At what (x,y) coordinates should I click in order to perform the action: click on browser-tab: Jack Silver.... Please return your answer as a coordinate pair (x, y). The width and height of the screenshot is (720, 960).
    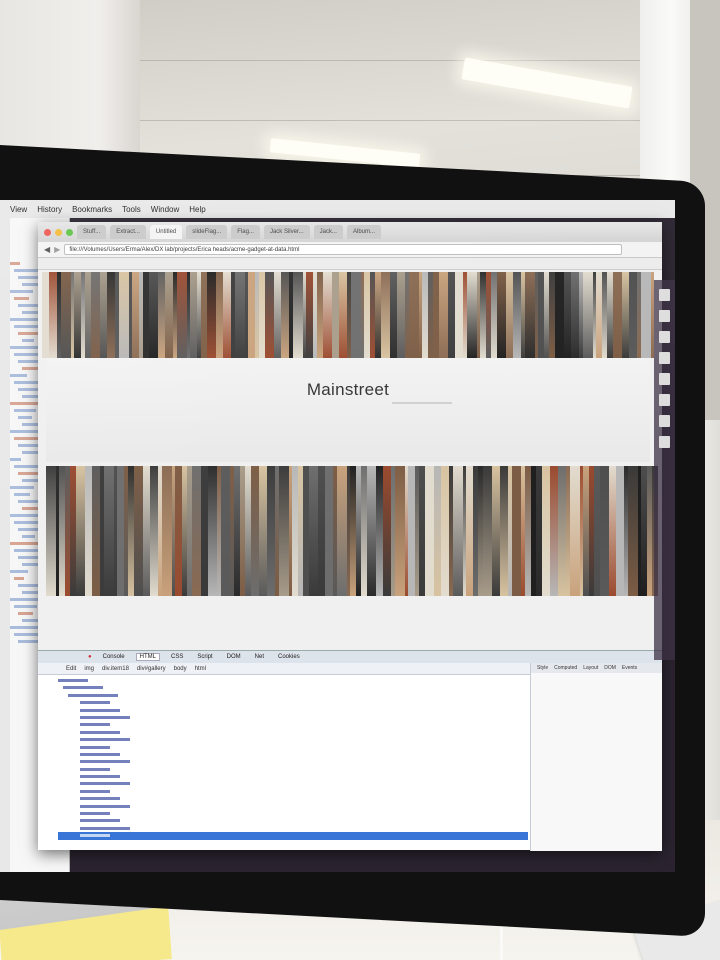
    Looking at the image, I should click on (286, 232).